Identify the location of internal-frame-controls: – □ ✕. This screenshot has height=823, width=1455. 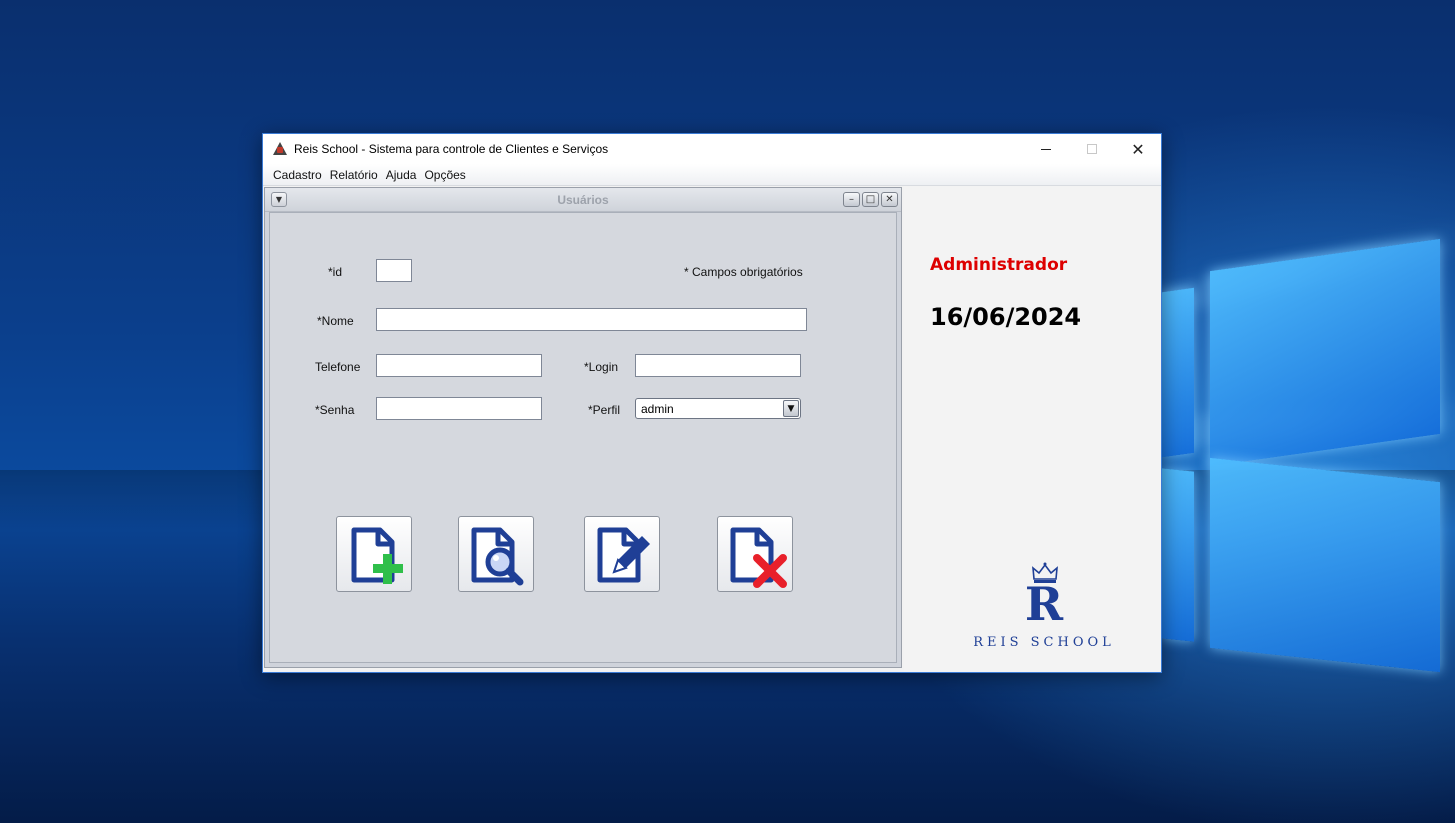
(870, 199).